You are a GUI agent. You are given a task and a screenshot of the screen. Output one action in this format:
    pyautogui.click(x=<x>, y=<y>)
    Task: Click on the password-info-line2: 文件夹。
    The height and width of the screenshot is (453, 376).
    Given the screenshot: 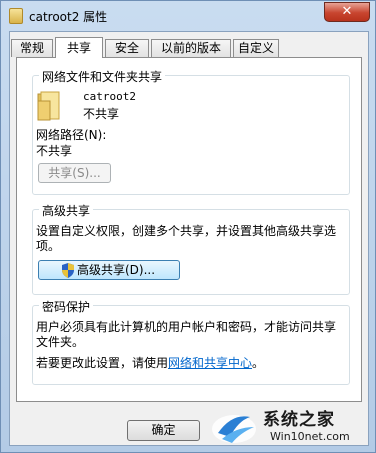 What is the action you would take?
    pyautogui.click(x=60, y=342)
    